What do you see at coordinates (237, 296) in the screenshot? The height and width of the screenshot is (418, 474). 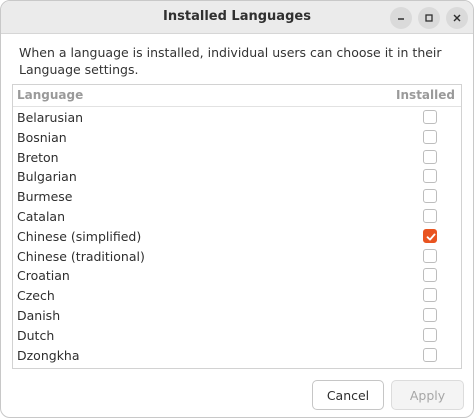 I see `language-row: Czech` at bounding box center [237, 296].